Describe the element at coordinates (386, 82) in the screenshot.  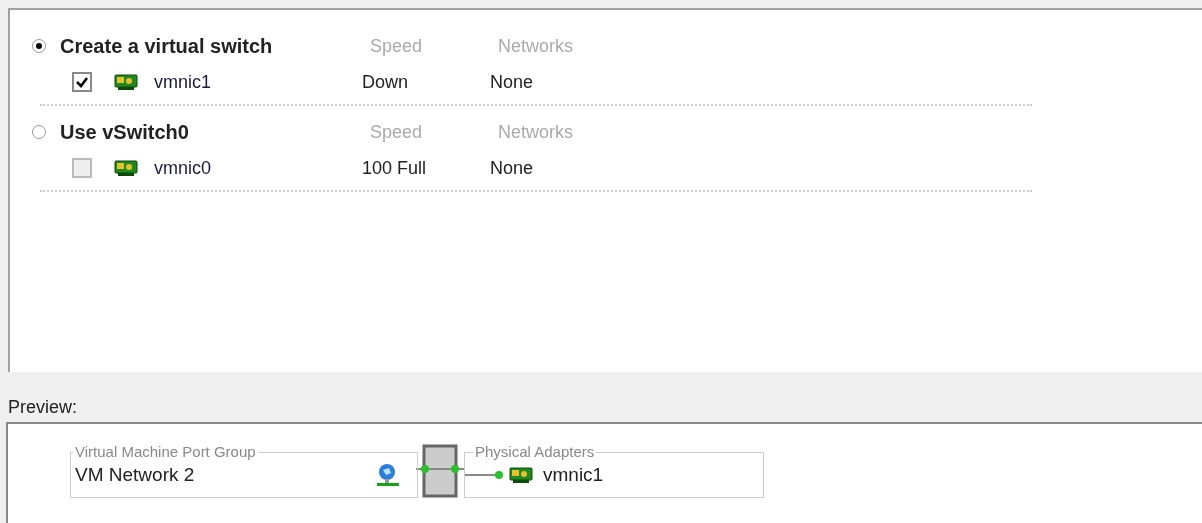
I see `adapter-speed: Down` at that location.